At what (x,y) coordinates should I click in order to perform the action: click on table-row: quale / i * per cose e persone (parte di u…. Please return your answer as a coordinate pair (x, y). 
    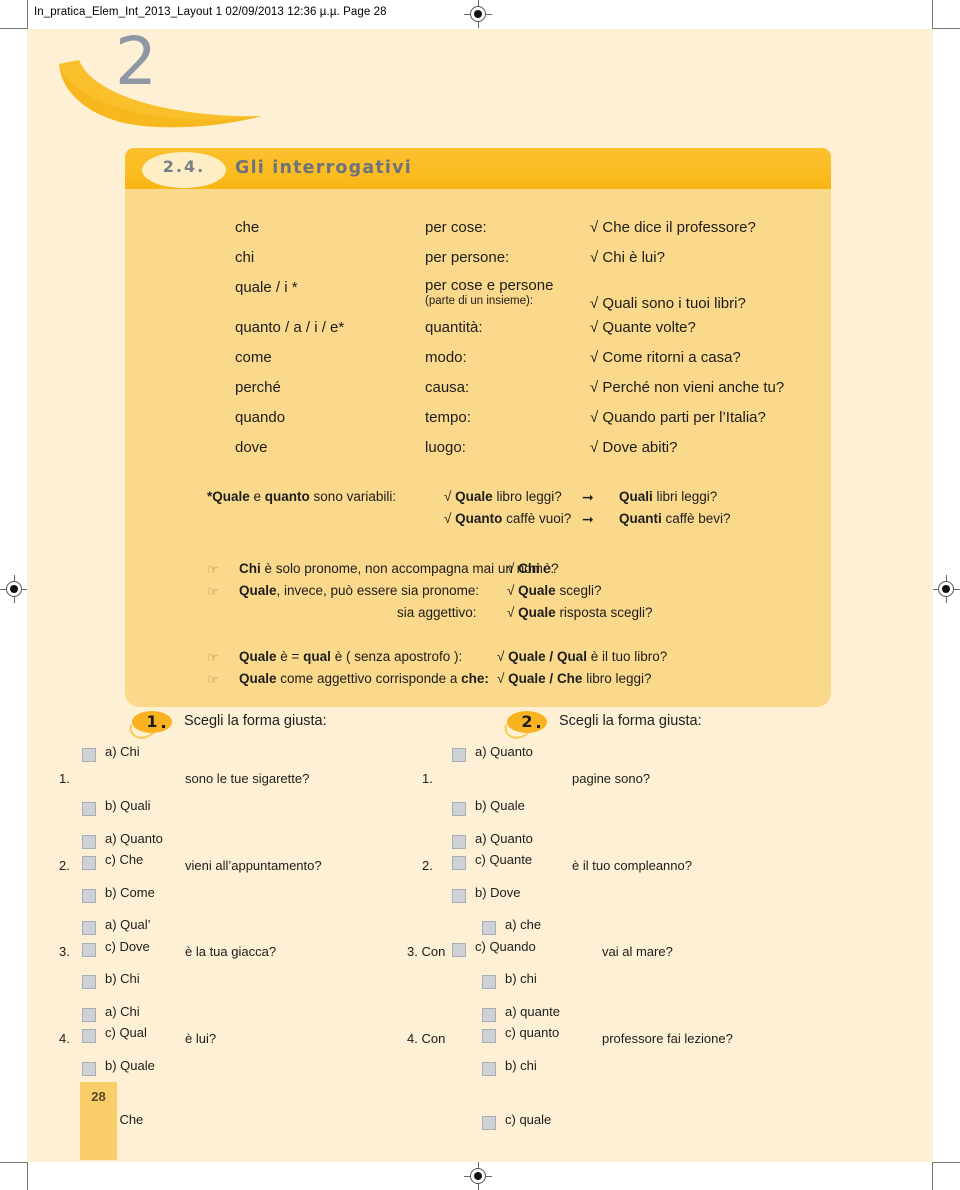
    Looking at the image, I should click on (525, 298).